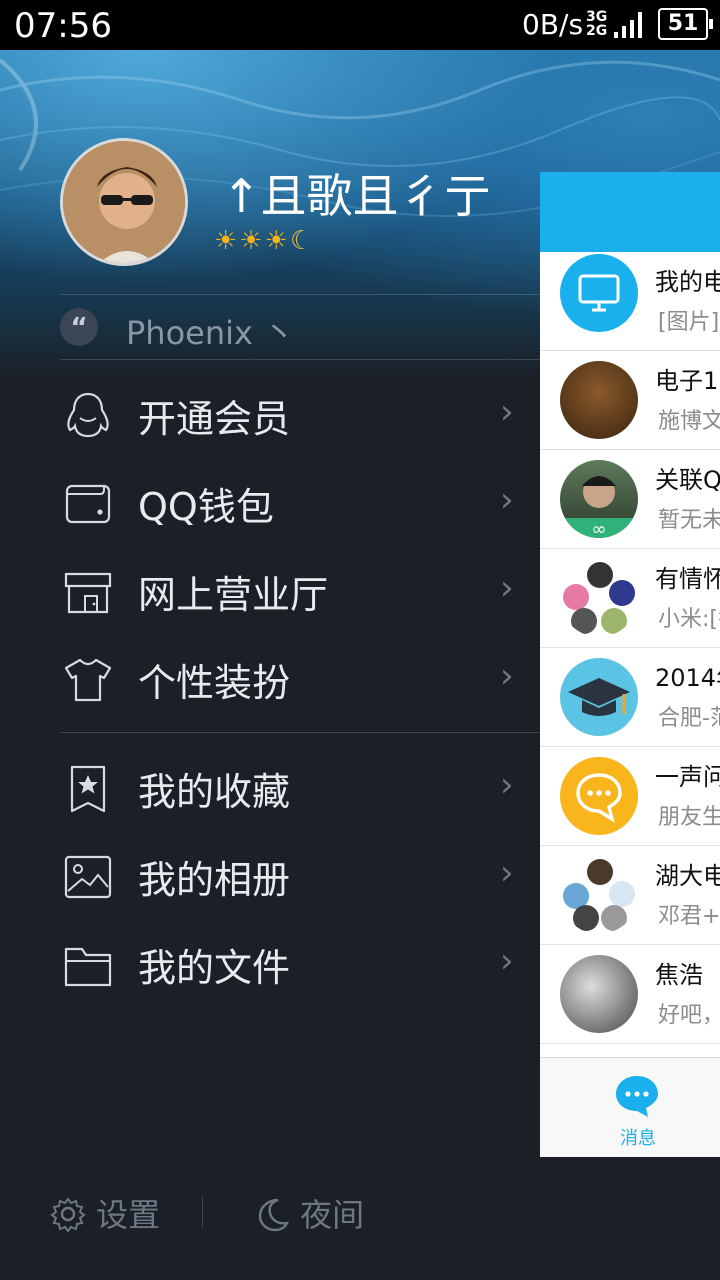  I want to click on list-item: ∞ 关联Q 暂无未, so click(630, 499).